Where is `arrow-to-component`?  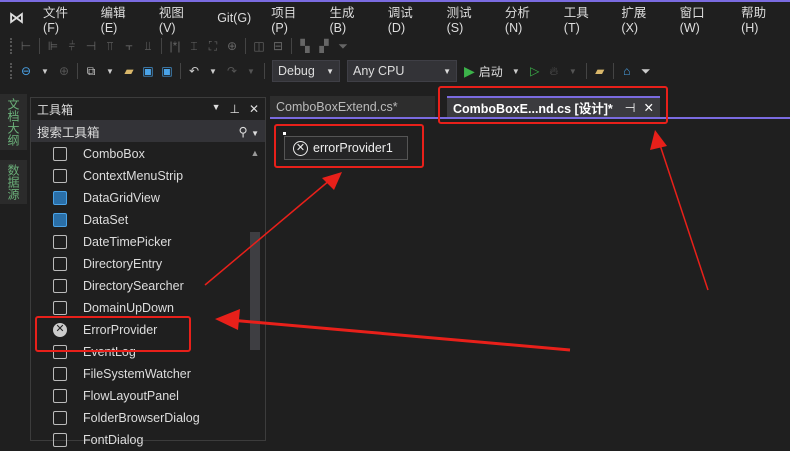
arrow-to-component is located at coordinates (267, 232).